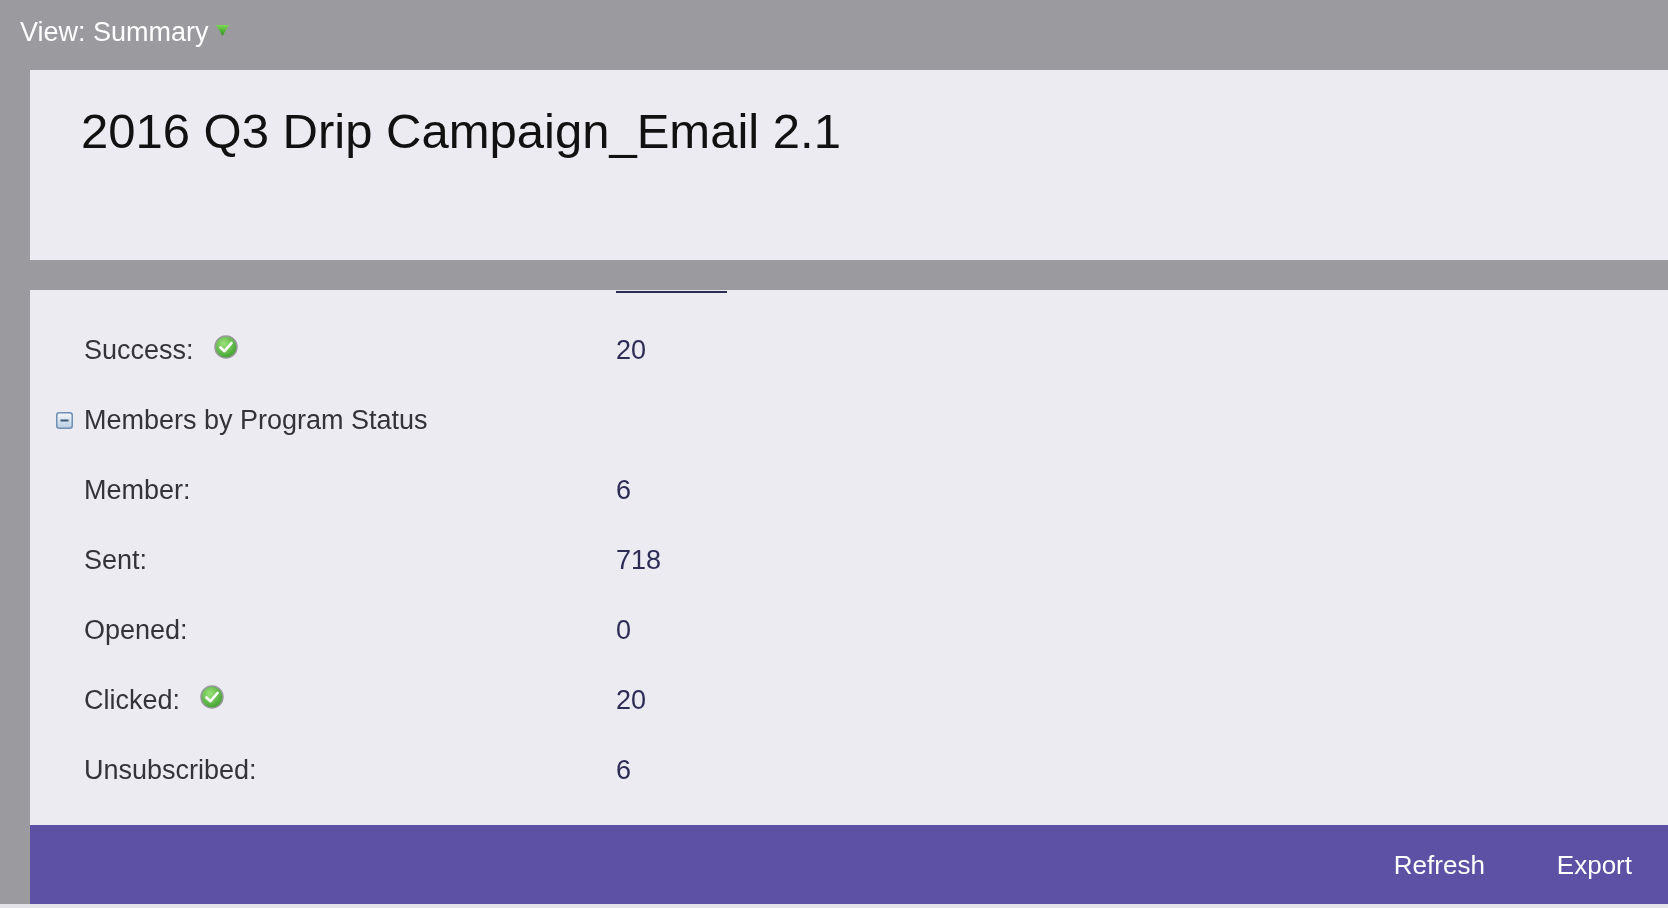 The height and width of the screenshot is (908, 1668). I want to click on field-label: Clicked:, so click(132, 700).